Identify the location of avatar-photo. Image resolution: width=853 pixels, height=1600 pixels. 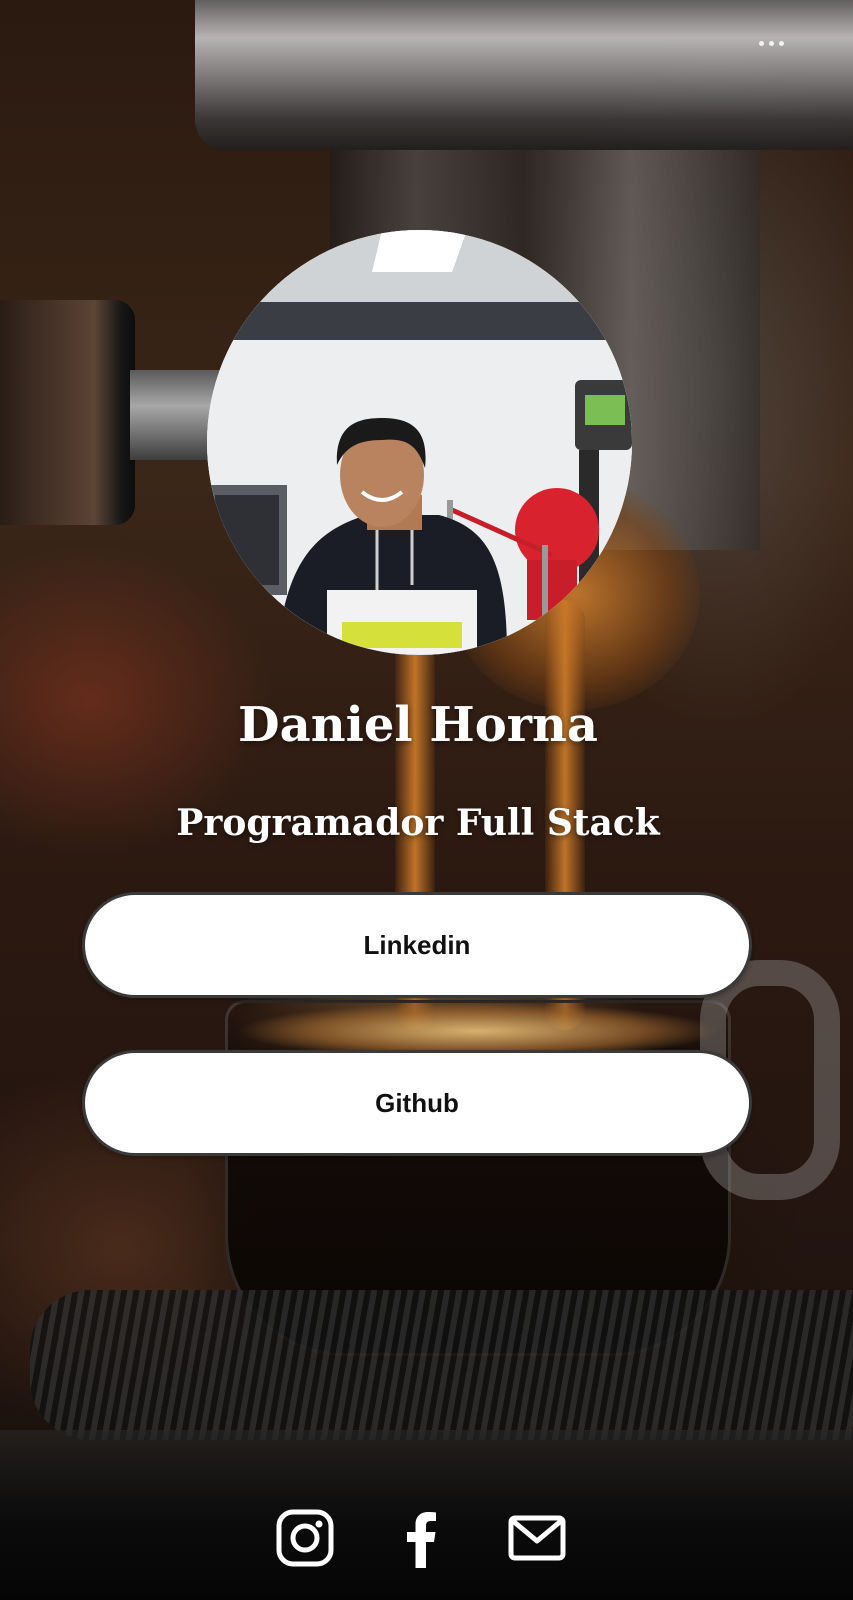
(419, 442).